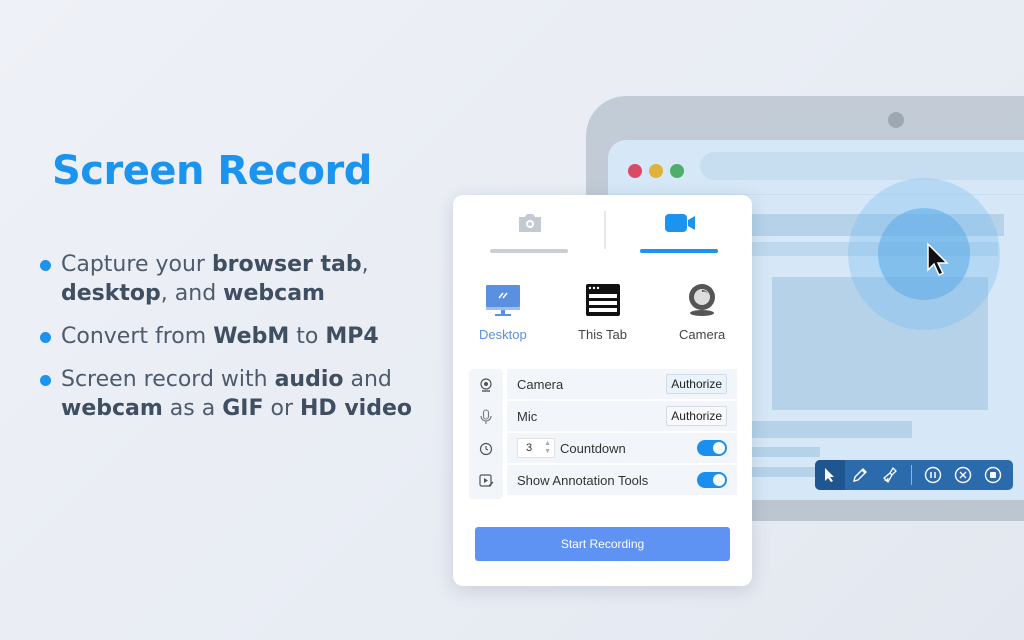 The image size is (1024, 640). What do you see at coordinates (286, 264) in the screenshot?
I see `feature-highlight: browser tab` at bounding box center [286, 264].